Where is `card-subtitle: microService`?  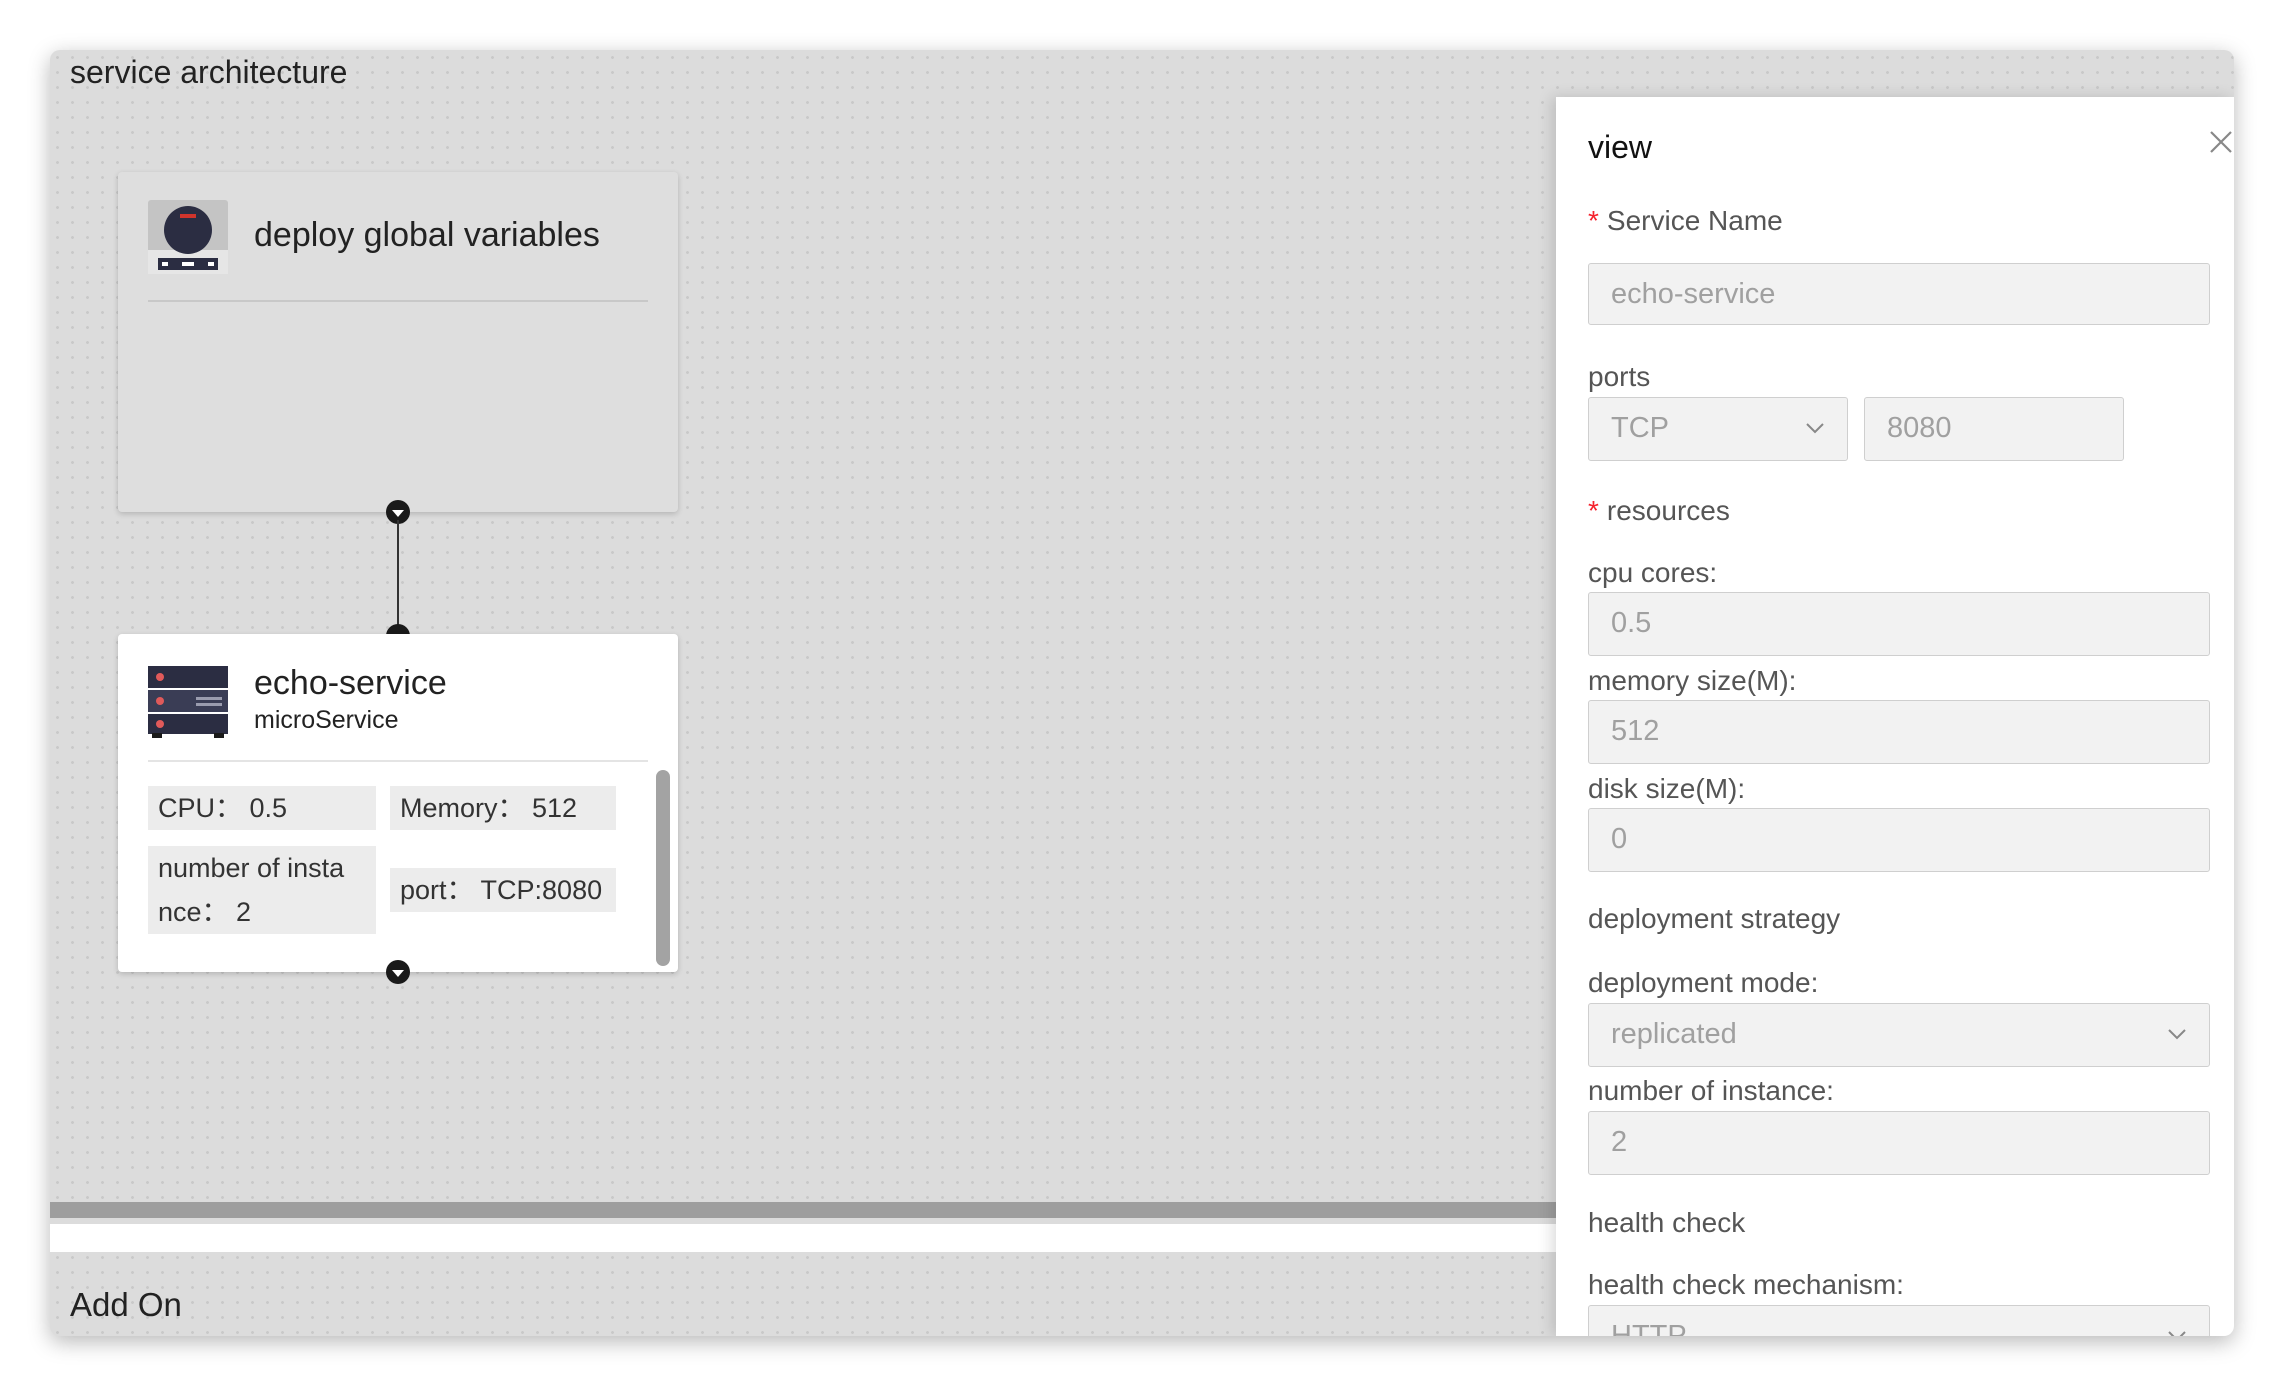
card-subtitle: microService is located at coordinates (326, 720).